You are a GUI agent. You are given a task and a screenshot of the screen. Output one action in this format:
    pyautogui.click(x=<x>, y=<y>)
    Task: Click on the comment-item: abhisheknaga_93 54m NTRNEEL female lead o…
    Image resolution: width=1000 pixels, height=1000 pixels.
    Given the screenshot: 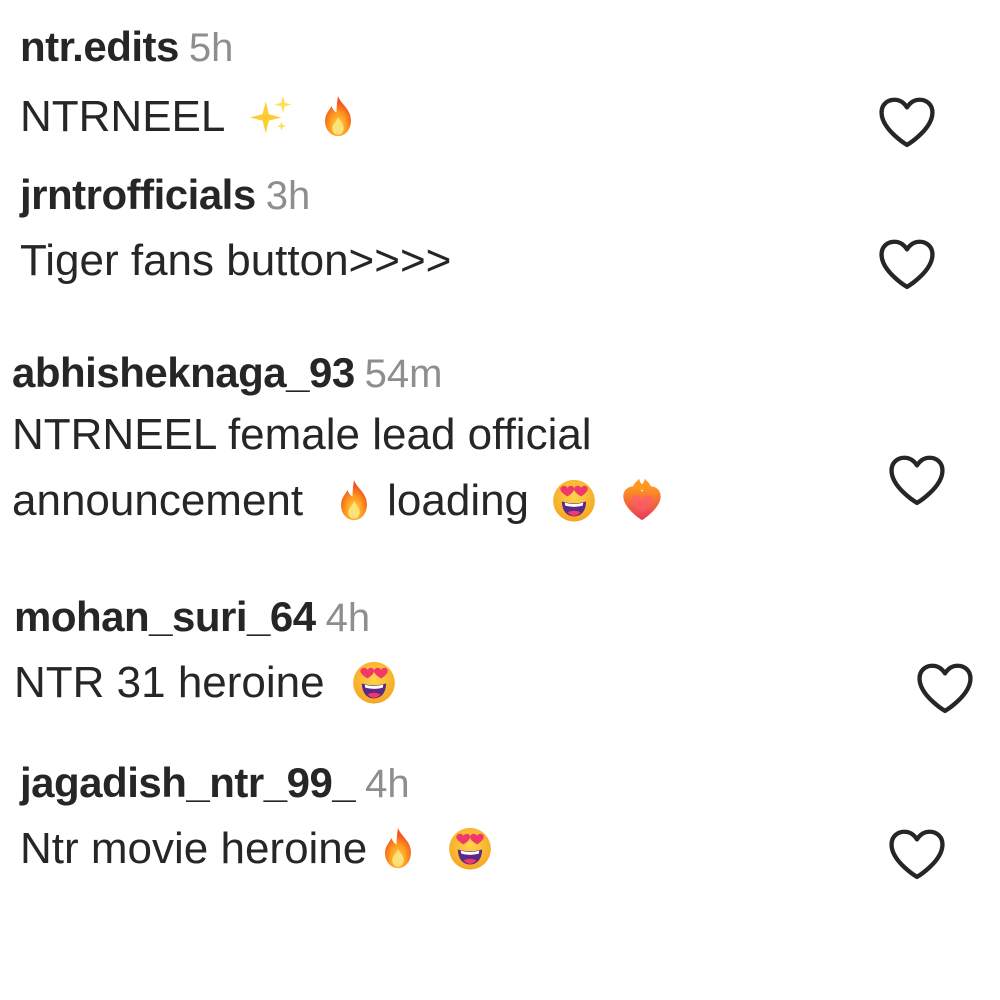 What is the action you would take?
    pyautogui.click(x=338, y=440)
    